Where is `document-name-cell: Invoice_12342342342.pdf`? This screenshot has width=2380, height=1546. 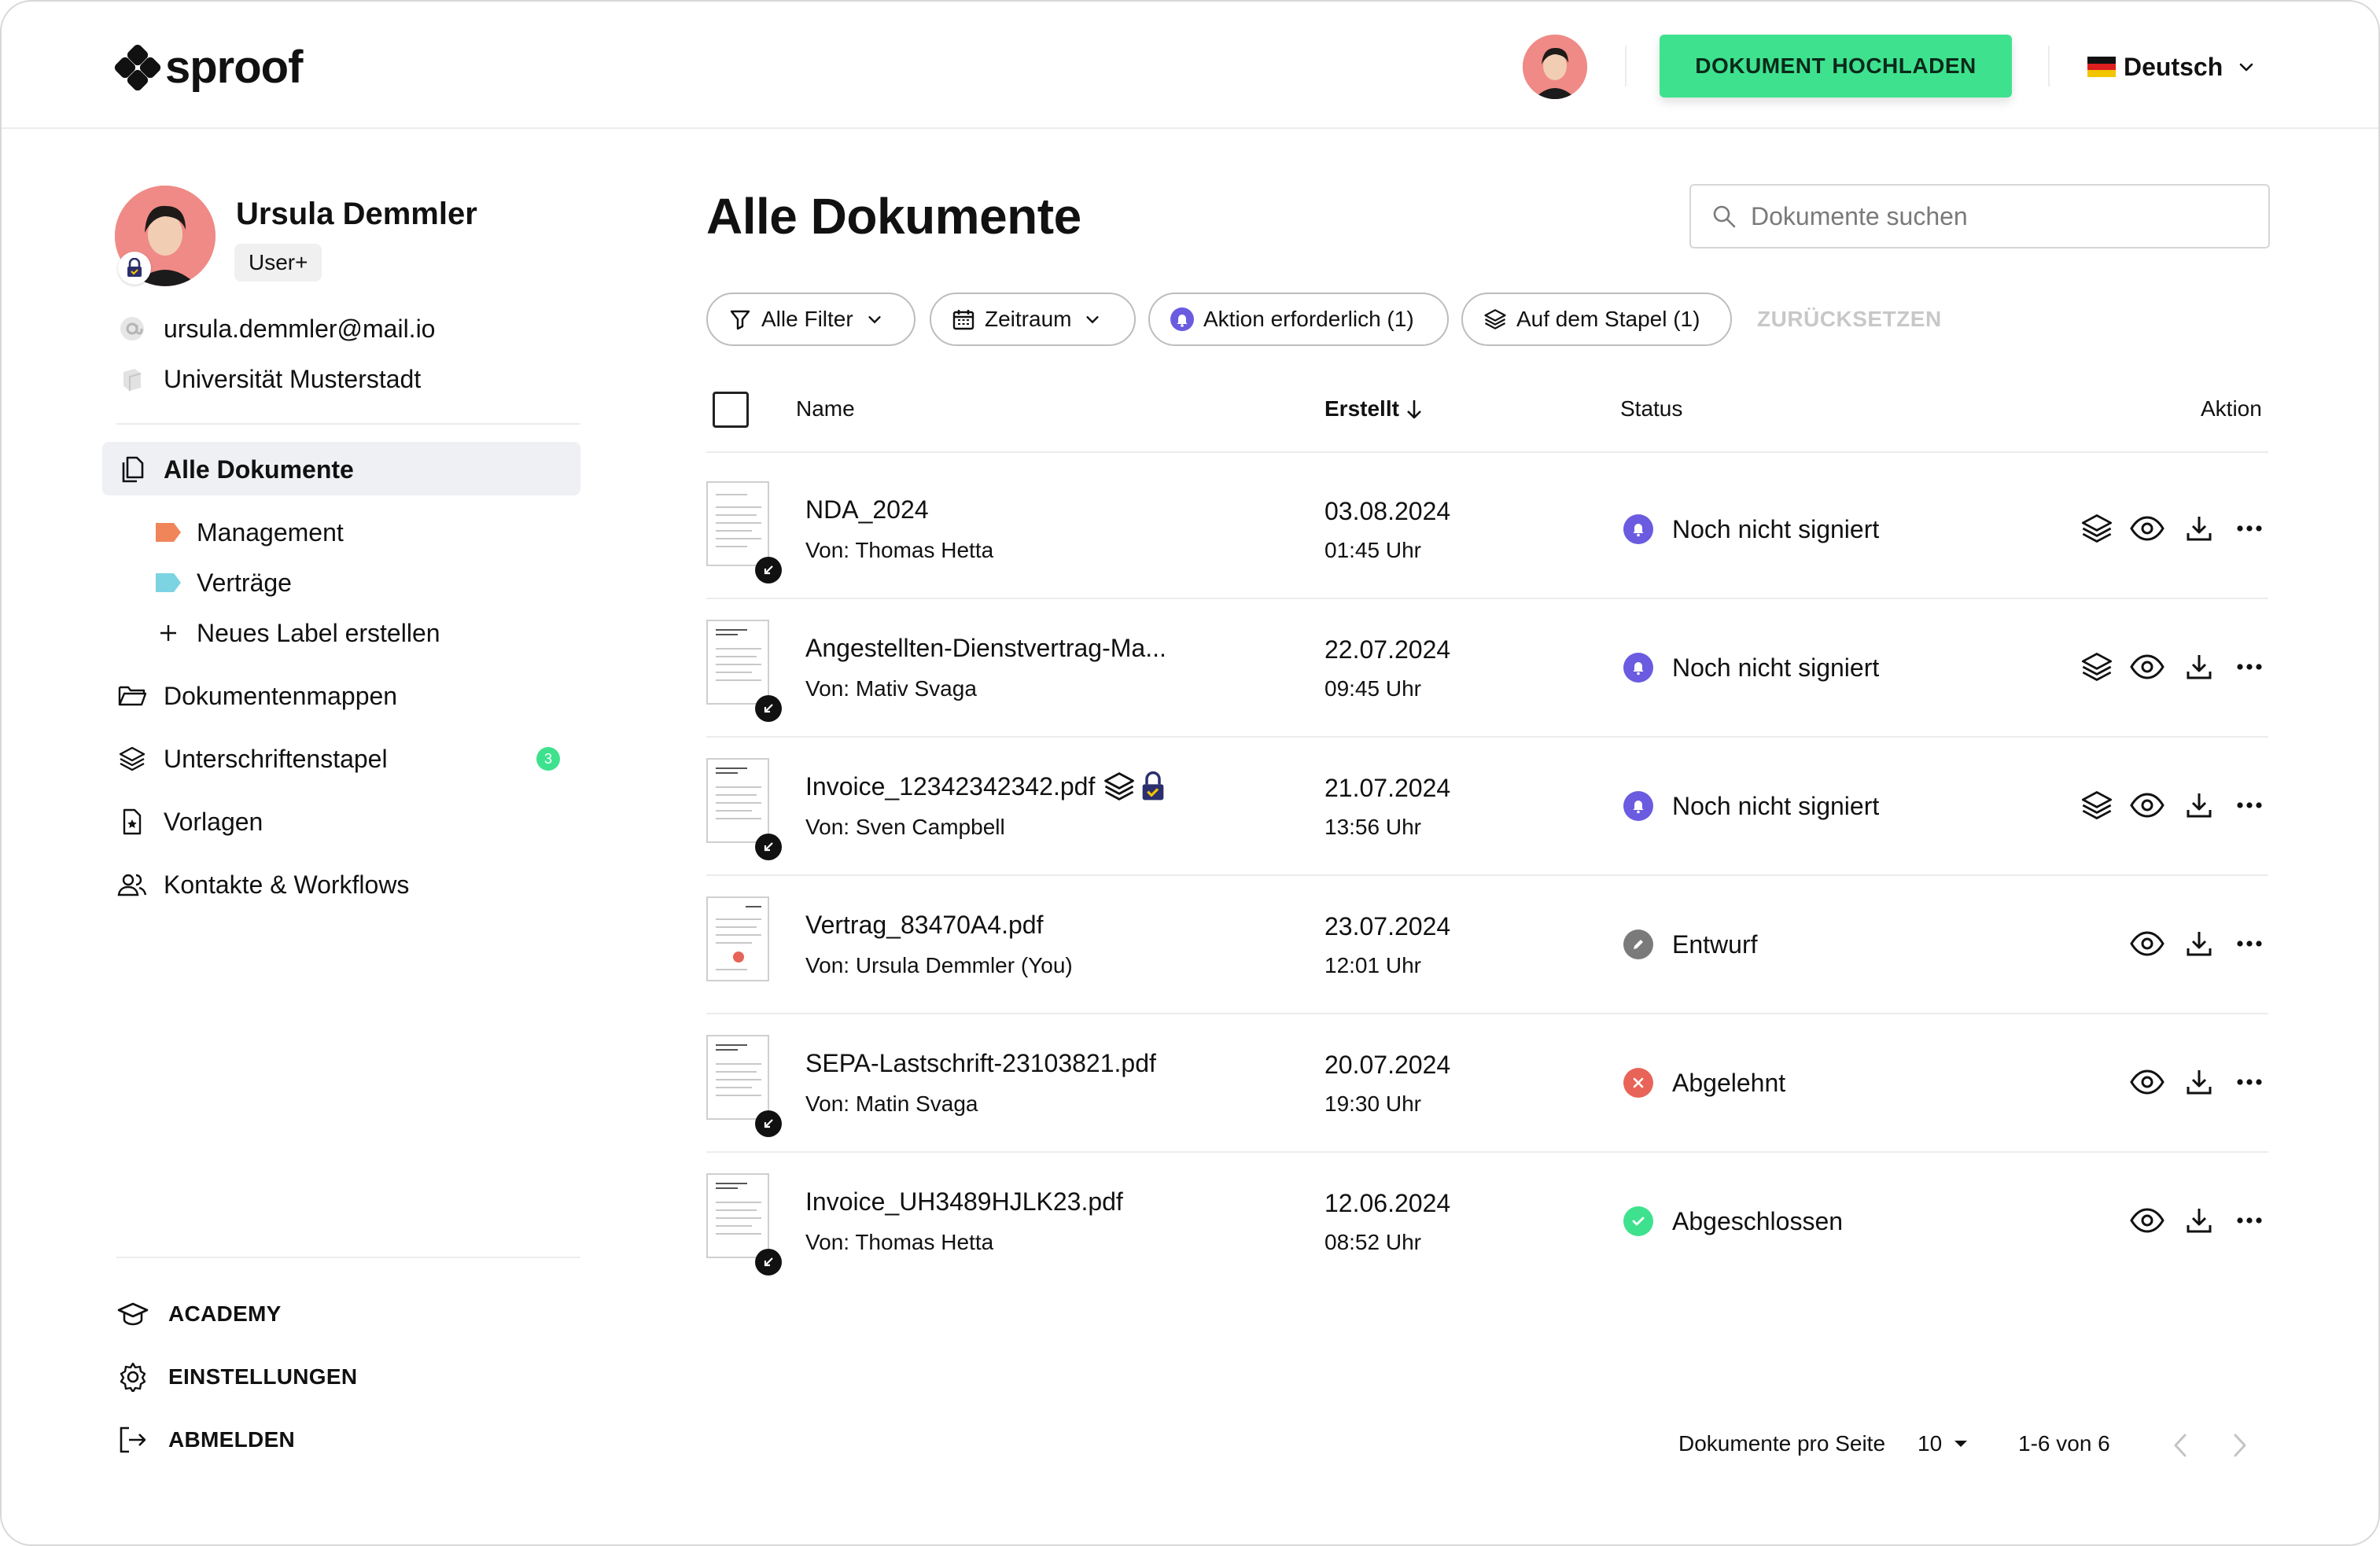 document-name-cell: Invoice_12342342342.pdf is located at coordinates (985, 786).